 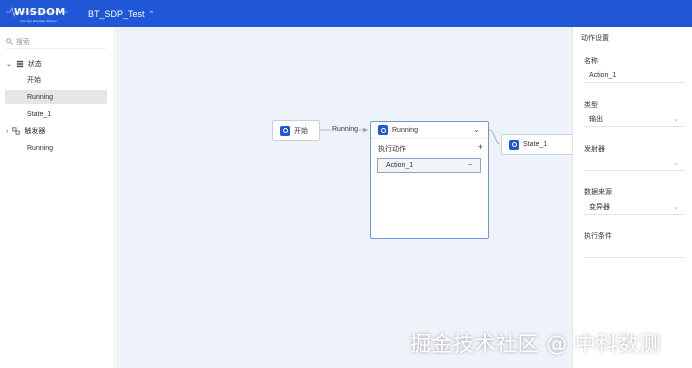 What do you see at coordinates (392, 149) in the screenshot?
I see `actions-label: 执行动作` at bounding box center [392, 149].